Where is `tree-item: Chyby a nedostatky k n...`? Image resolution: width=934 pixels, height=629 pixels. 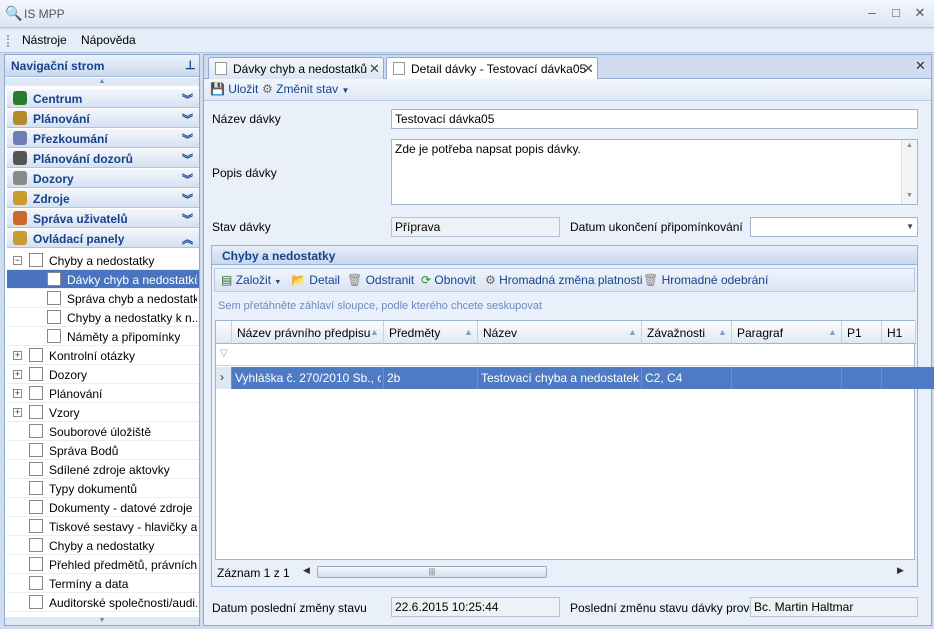 tree-item: Chyby a nedostatky k n... is located at coordinates (103, 317).